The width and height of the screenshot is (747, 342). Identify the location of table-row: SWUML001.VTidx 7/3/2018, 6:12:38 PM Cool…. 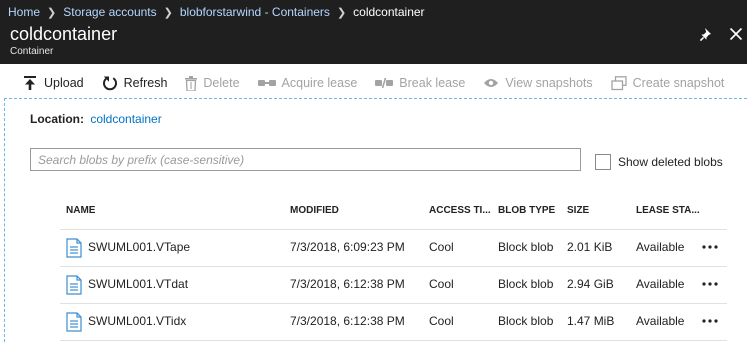
(393, 322).